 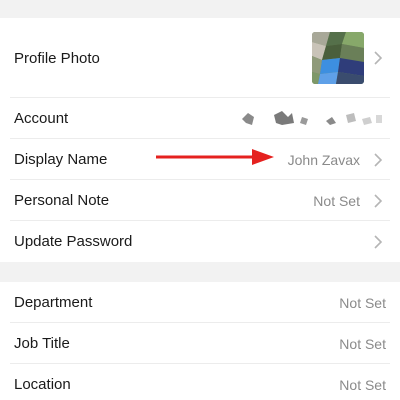 I want to click on account-label: Account, so click(x=41, y=118).